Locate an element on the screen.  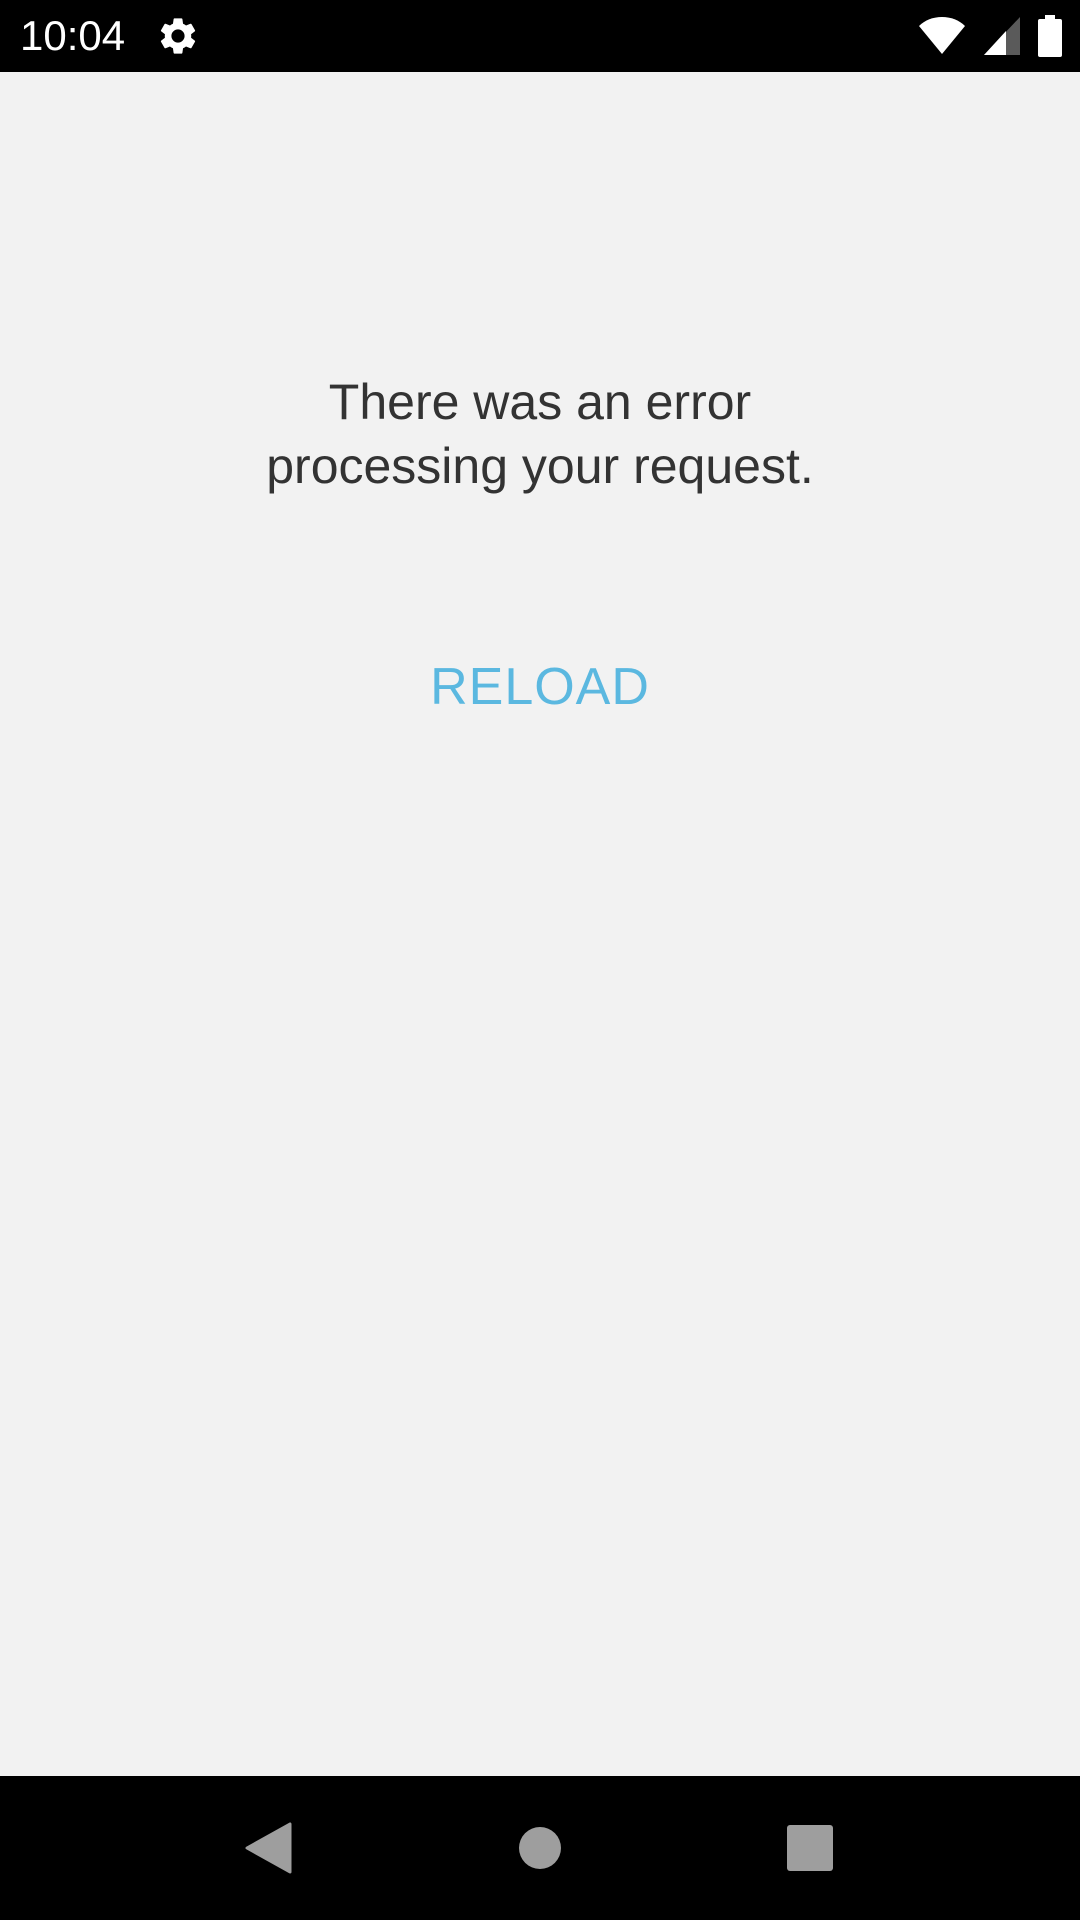
recents-button is located at coordinates (810, 1848).